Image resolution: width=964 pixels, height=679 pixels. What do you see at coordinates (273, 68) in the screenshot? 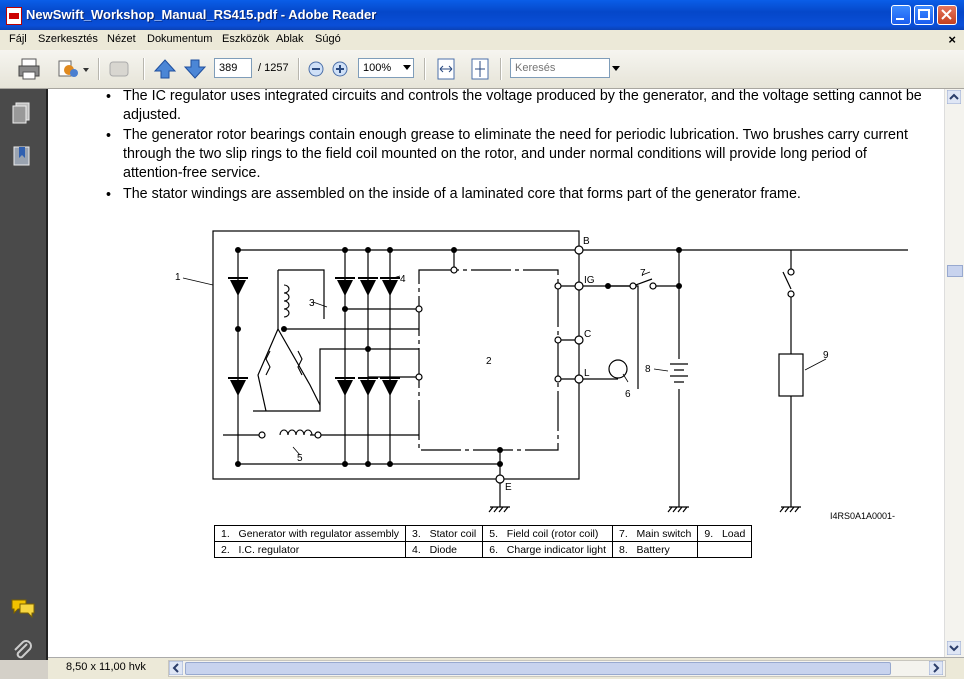
I see `page-total: / 1257` at bounding box center [273, 68].